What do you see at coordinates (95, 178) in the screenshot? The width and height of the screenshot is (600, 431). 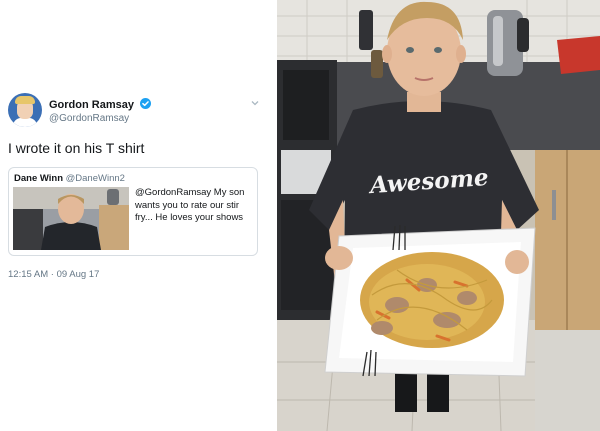 I see `quoted-author-handle: @DaneWinn2` at bounding box center [95, 178].